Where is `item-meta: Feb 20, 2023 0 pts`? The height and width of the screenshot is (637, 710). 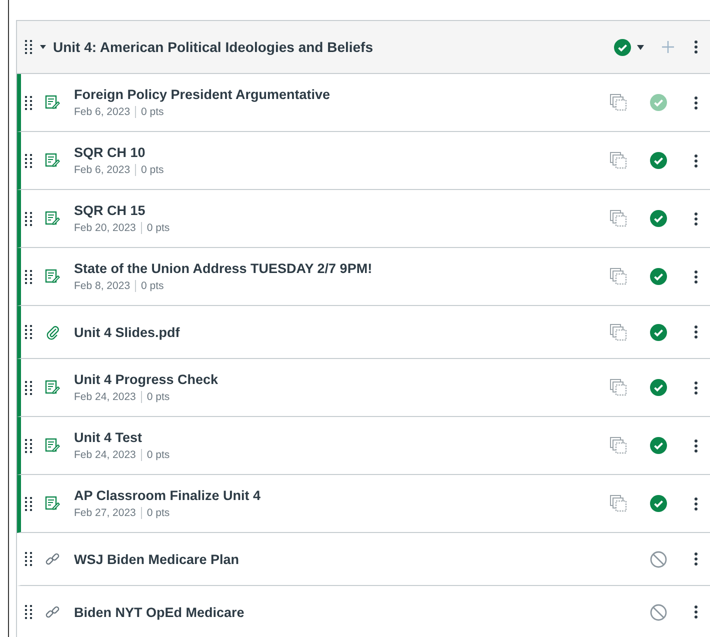
item-meta: Feb 20, 2023 0 pts is located at coordinates (122, 228).